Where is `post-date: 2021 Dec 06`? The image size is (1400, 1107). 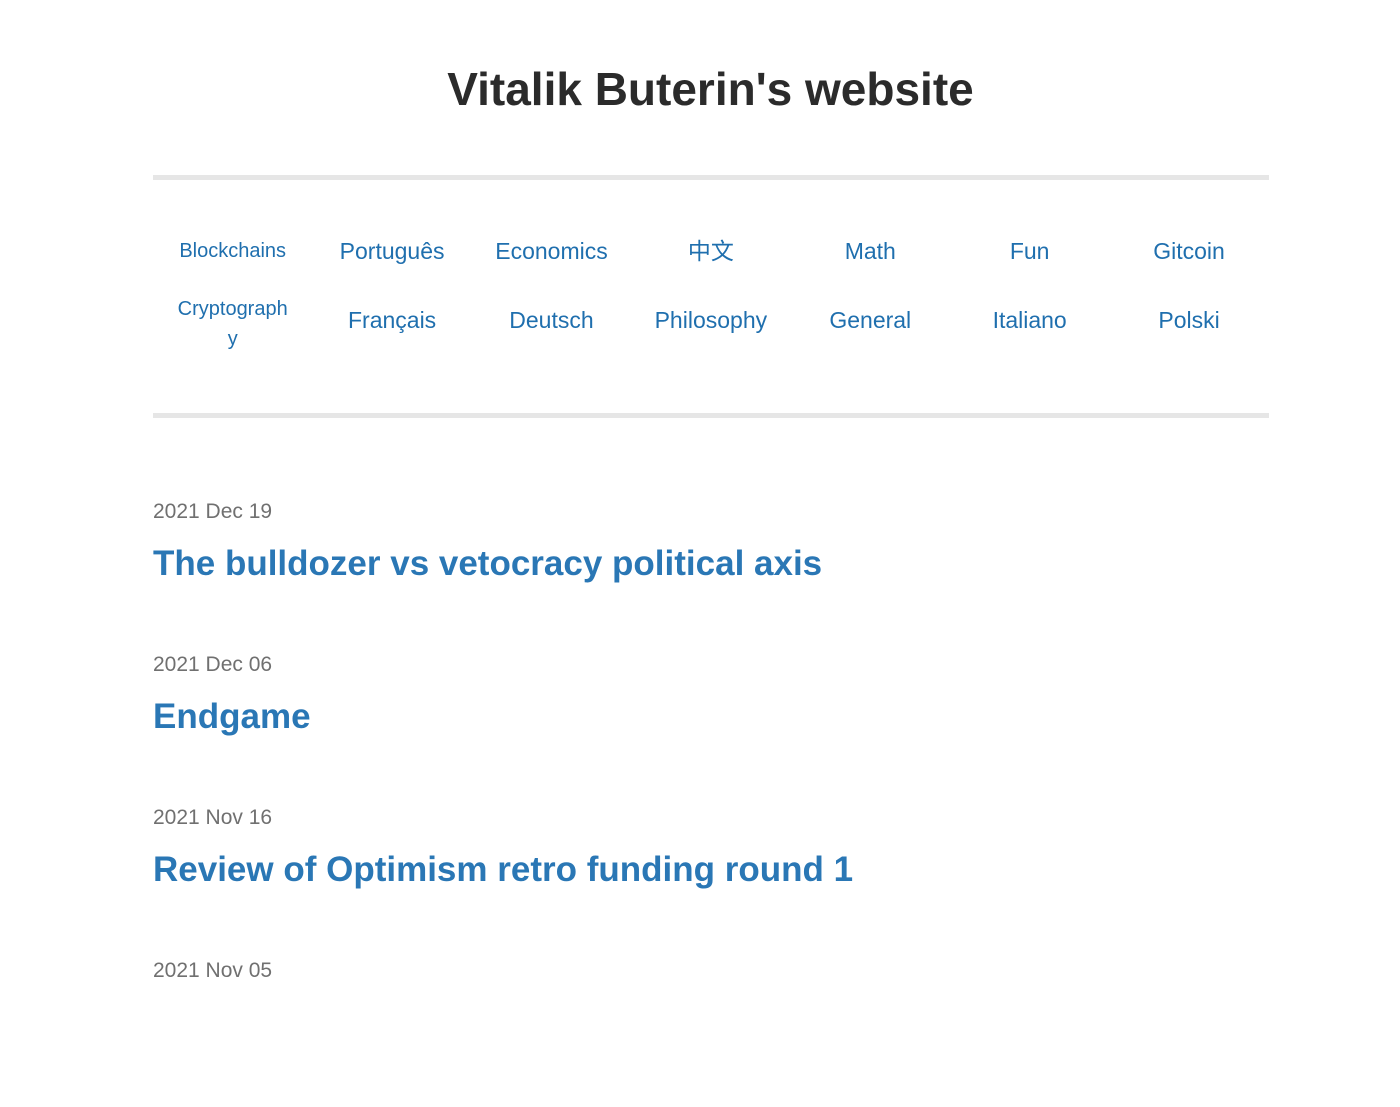 post-date: 2021 Dec 06 is located at coordinates (213, 664).